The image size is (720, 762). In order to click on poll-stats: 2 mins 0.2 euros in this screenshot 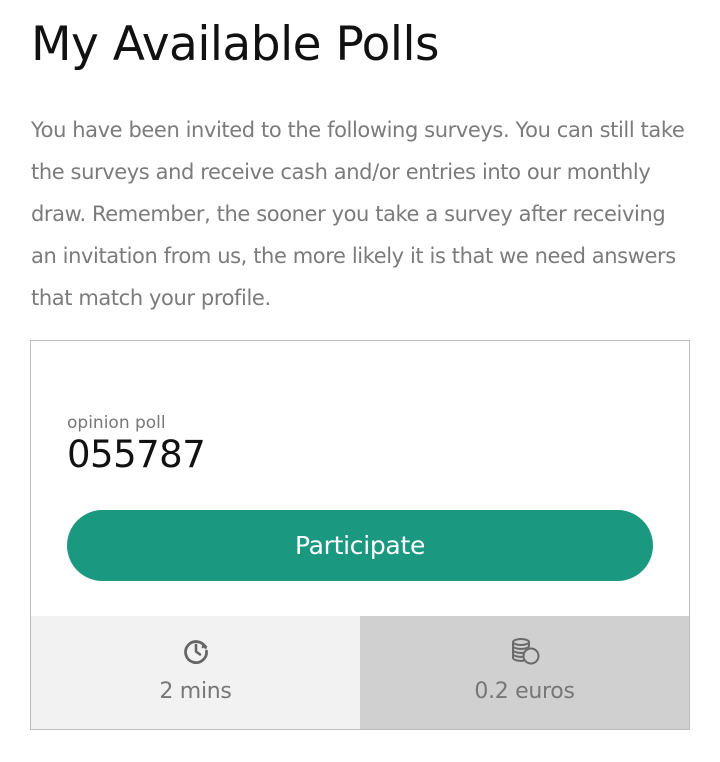, I will do `click(360, 672)`.